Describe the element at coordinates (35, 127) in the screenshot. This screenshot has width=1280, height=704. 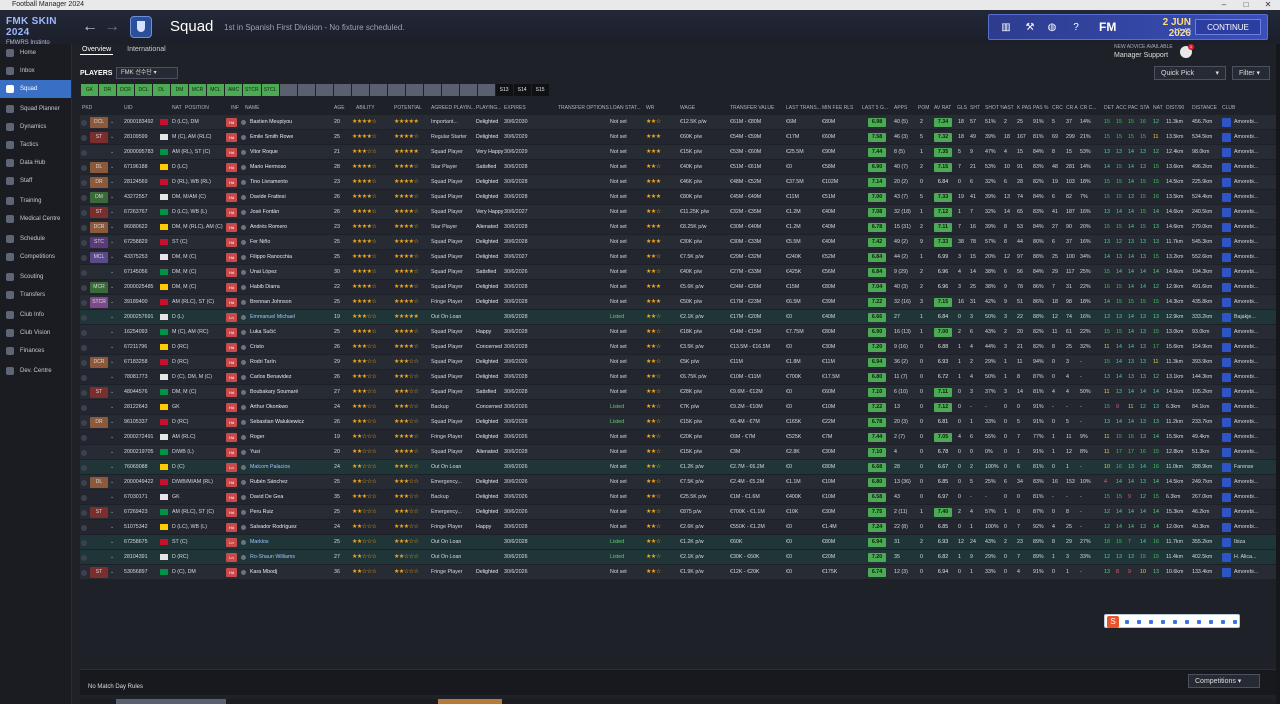
I see `sidebar-item-dynamics: Dynamics` at that location.